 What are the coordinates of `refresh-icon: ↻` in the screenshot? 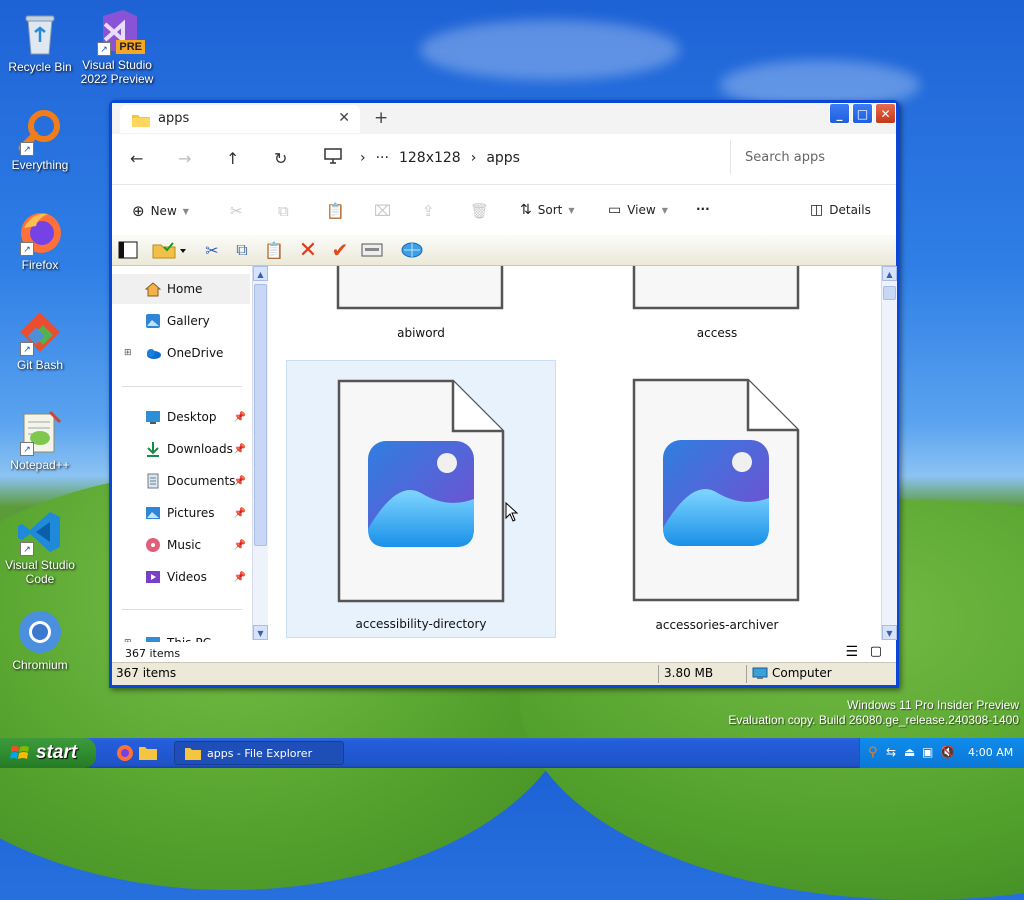 It's located at (280, 158).